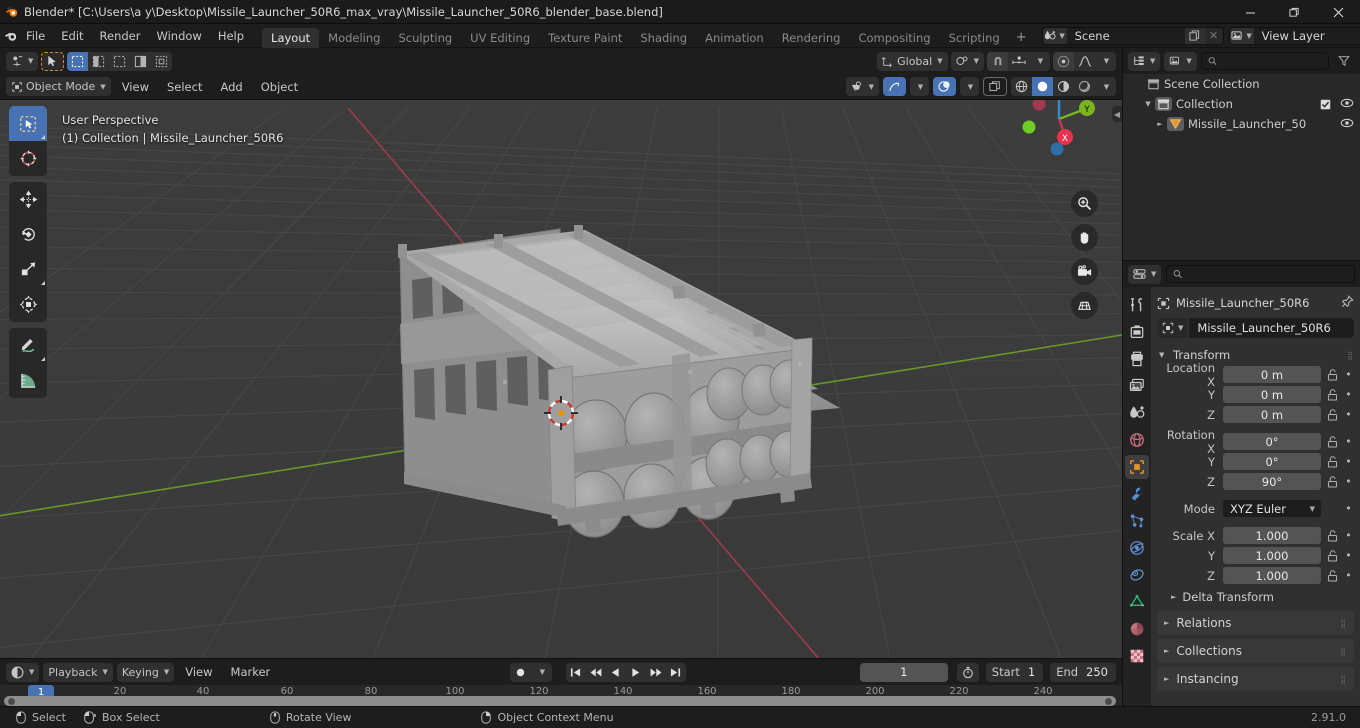 This screenshot has width=1360, height=728. Describe the element at coordinates (1338, 12) in the screenshot. I see `close-button` at that location.